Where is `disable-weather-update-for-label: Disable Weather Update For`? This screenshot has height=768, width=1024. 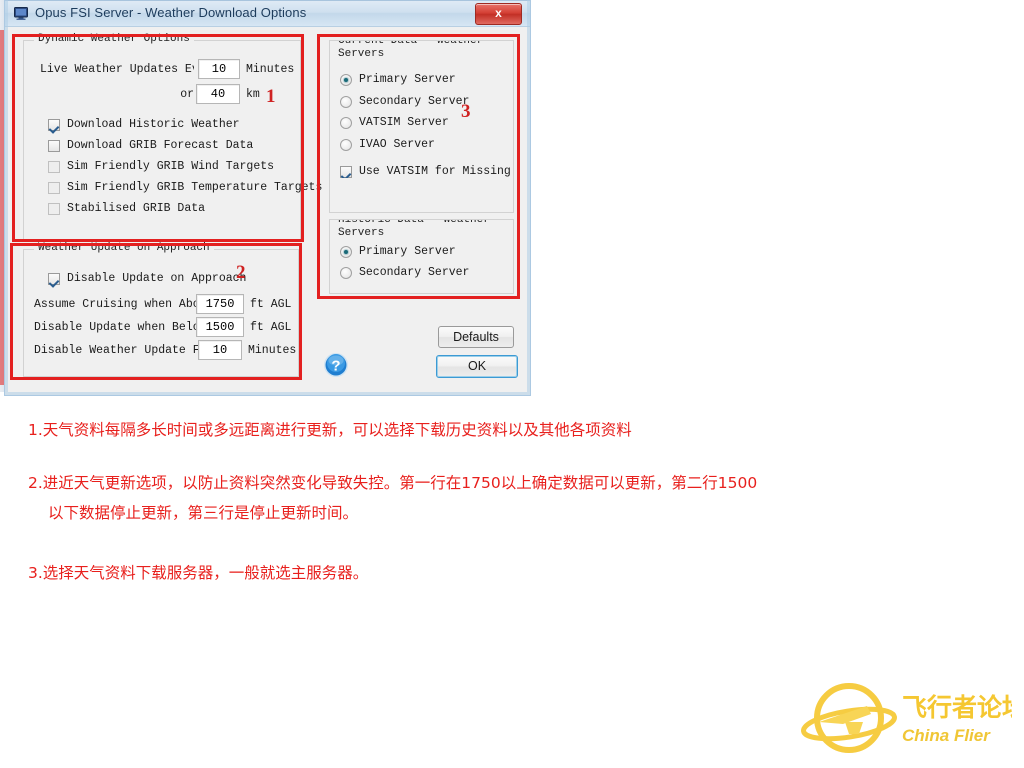 disable-weather-update-for-label: Disable Weather Update For is located at coordinates (116, 350).